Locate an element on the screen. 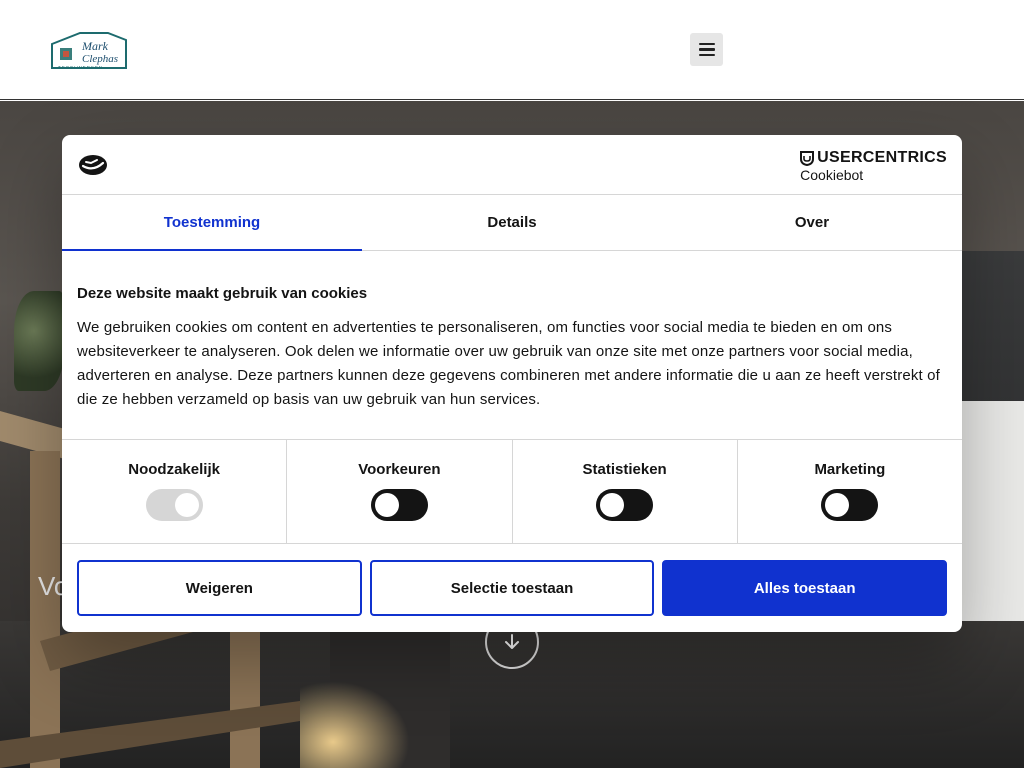 This screenshot has width=1024, height=768. logo-mark-icon: Mark Clephas TEGELWERKEN is located at coordinates (89, 51).